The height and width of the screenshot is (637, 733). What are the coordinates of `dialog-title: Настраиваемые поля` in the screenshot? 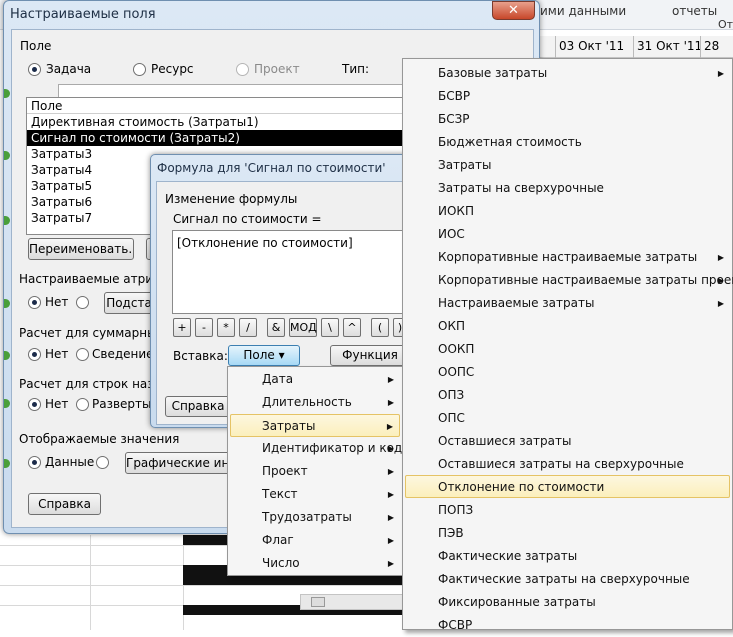 It's located at (83, 14).